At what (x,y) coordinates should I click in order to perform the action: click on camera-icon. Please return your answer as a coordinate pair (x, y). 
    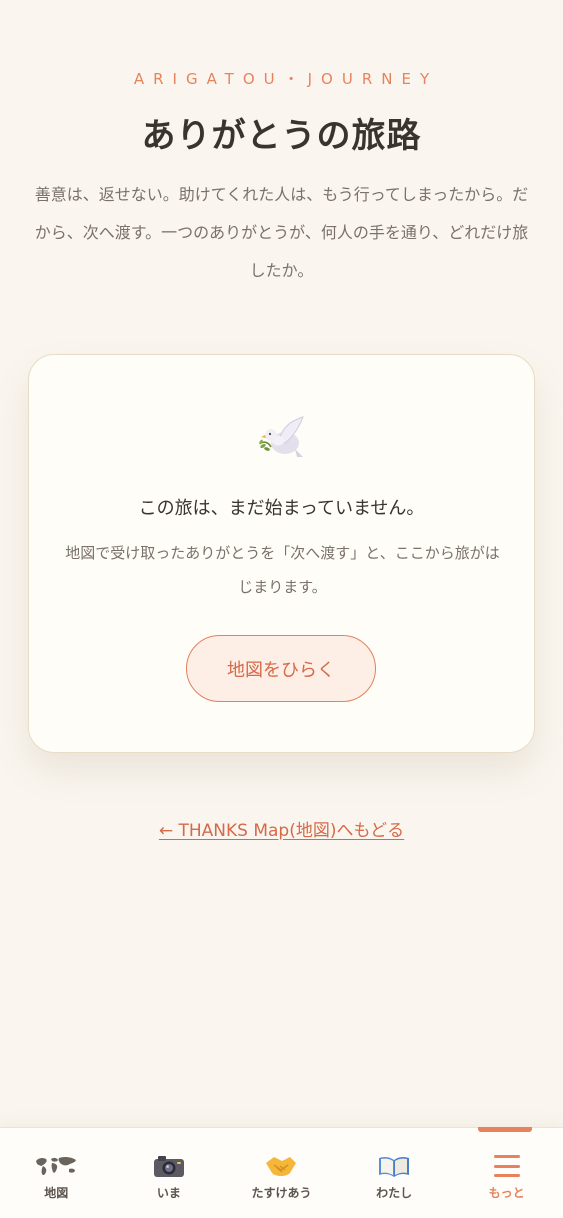
    Looking at the image, I should click on (169, 1166).